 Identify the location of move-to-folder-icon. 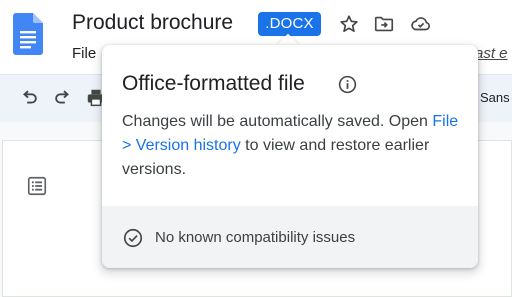
(384, 24).